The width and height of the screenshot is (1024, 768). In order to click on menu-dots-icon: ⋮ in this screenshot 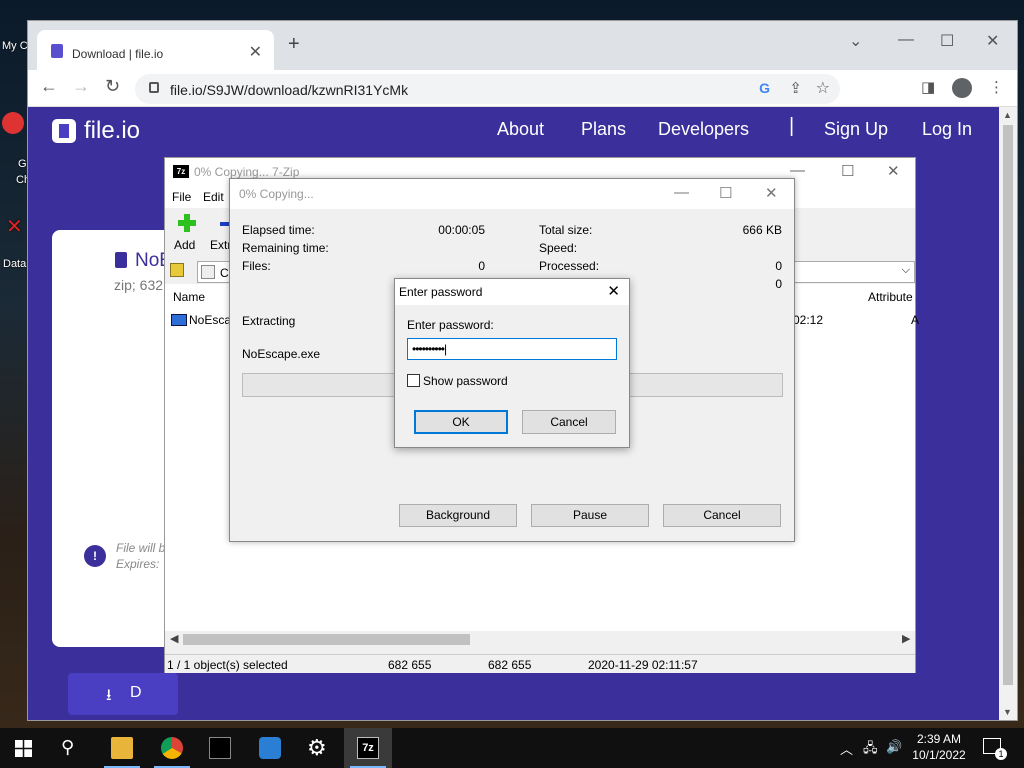, I will do `click(996, 87)`.